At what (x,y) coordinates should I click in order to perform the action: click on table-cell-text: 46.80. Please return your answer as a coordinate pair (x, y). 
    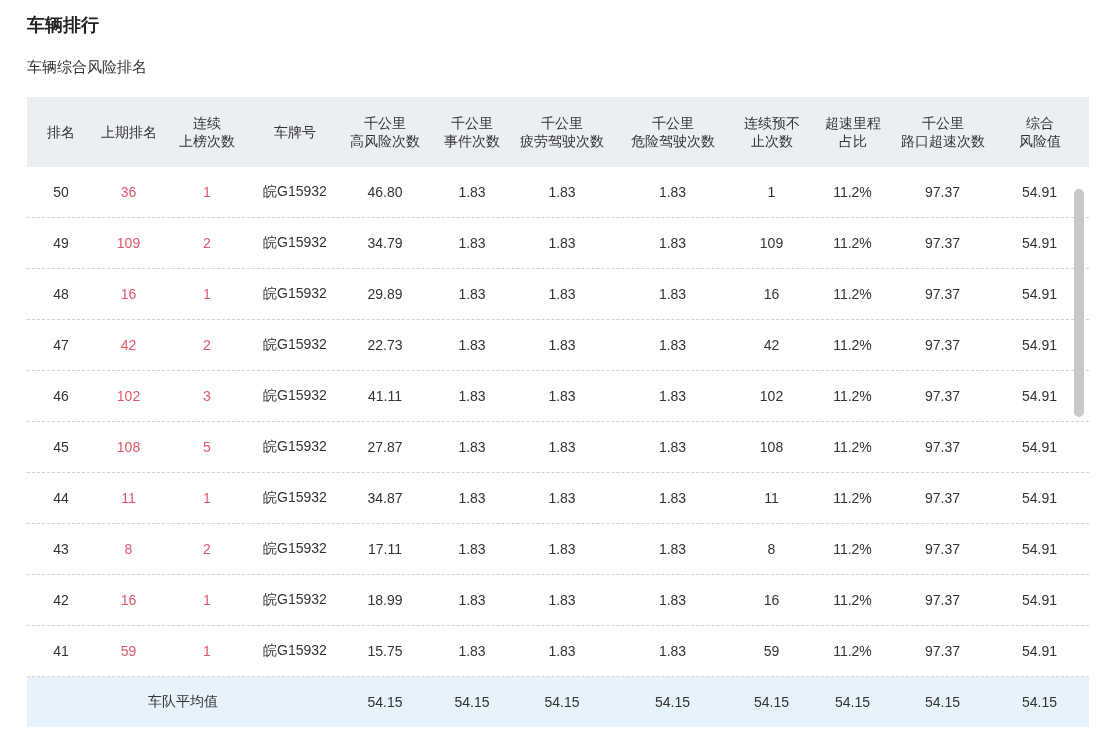
    Looking at the image, I should click on (385, 192).